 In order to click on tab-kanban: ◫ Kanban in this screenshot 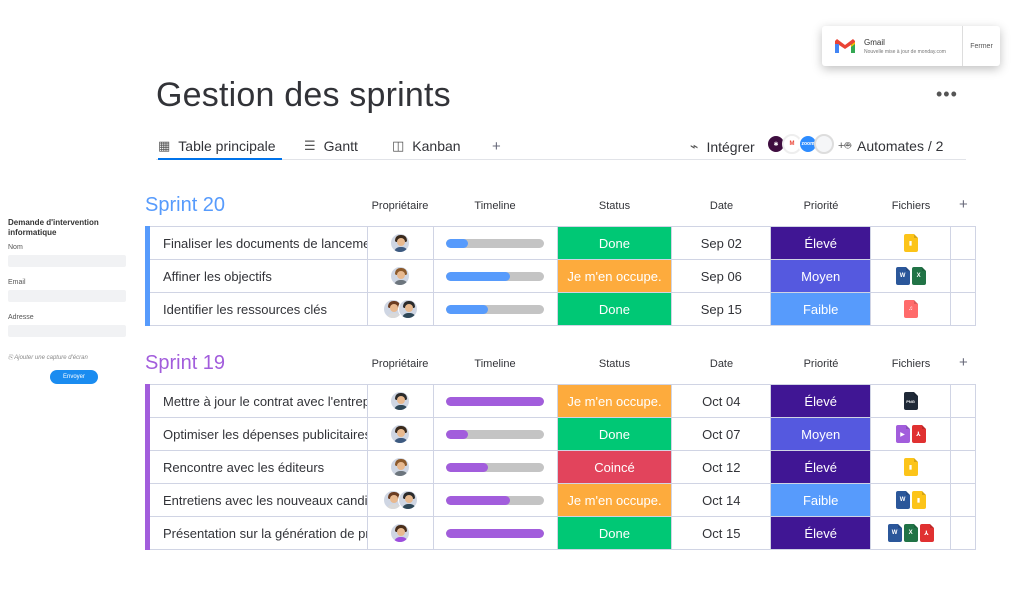, I will do `click(426, 146)`.